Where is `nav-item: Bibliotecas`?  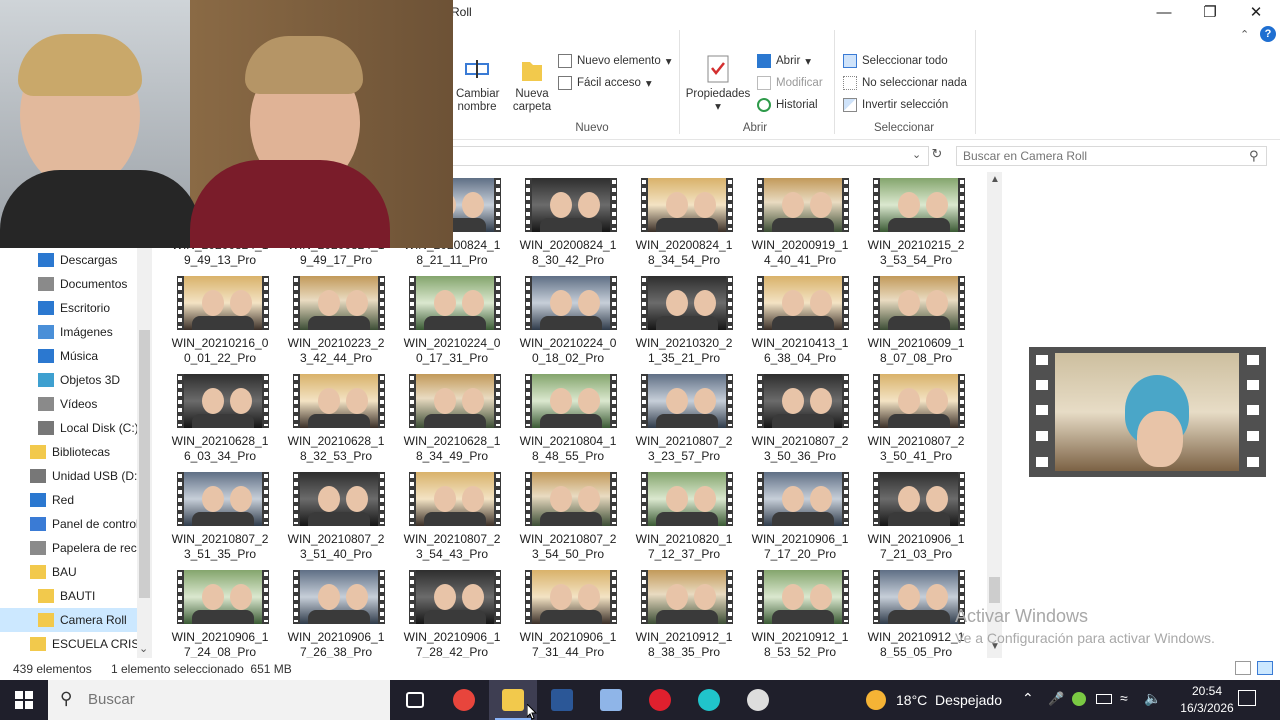 nav-item: Bibliotecas is located at coordinates (68, 452).